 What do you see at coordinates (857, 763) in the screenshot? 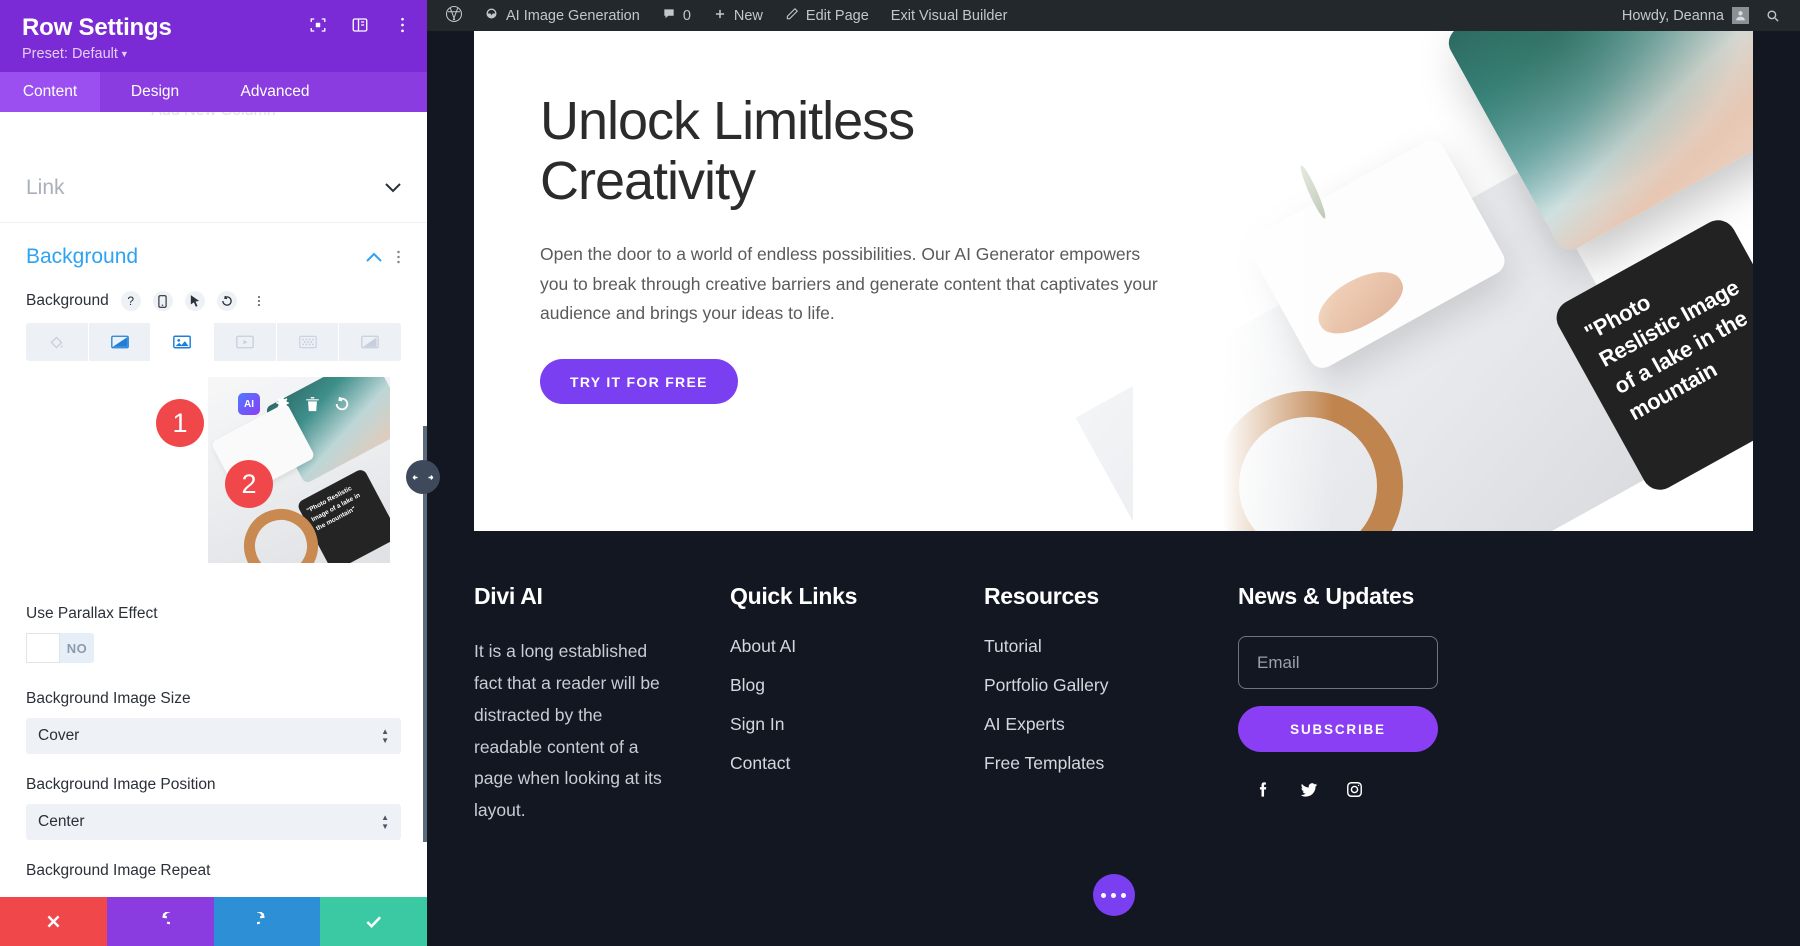
I see `footer-link-contact: Contact` at bounding box center [857, 763].